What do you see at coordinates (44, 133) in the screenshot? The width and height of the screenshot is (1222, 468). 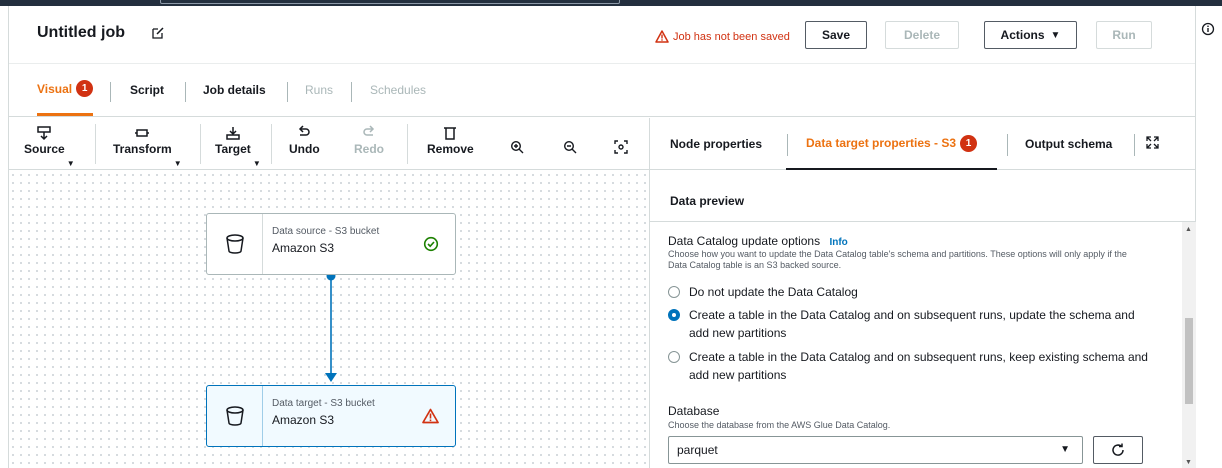 I see `source-icon` at bounding box center [44, 133].